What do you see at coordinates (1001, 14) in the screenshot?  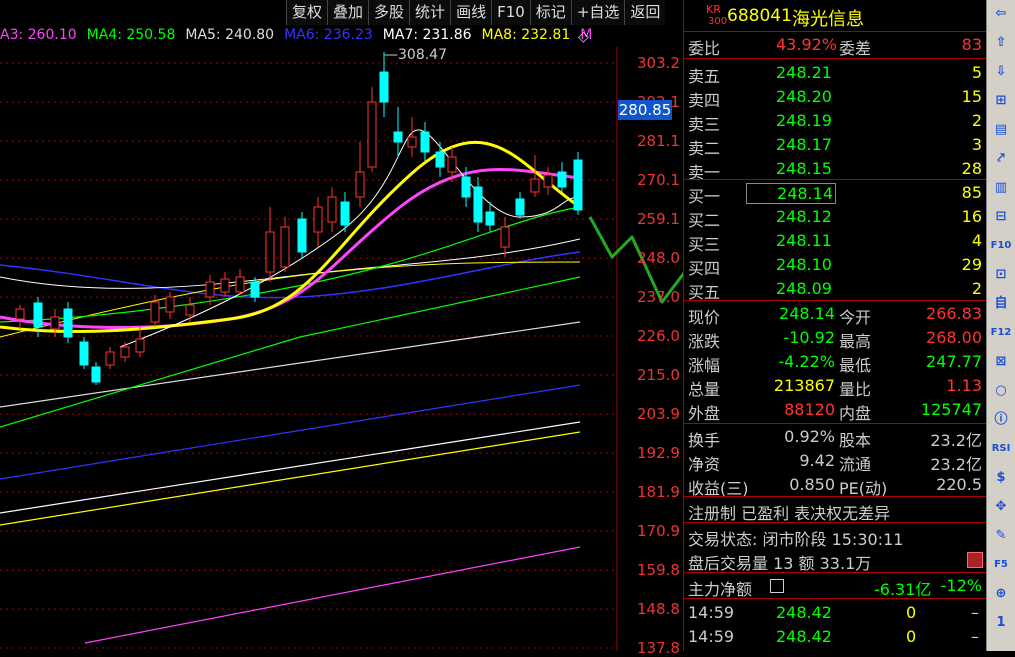 I see `sidebar-tool-icon: ⇦` at bounding box center [1001, 14].